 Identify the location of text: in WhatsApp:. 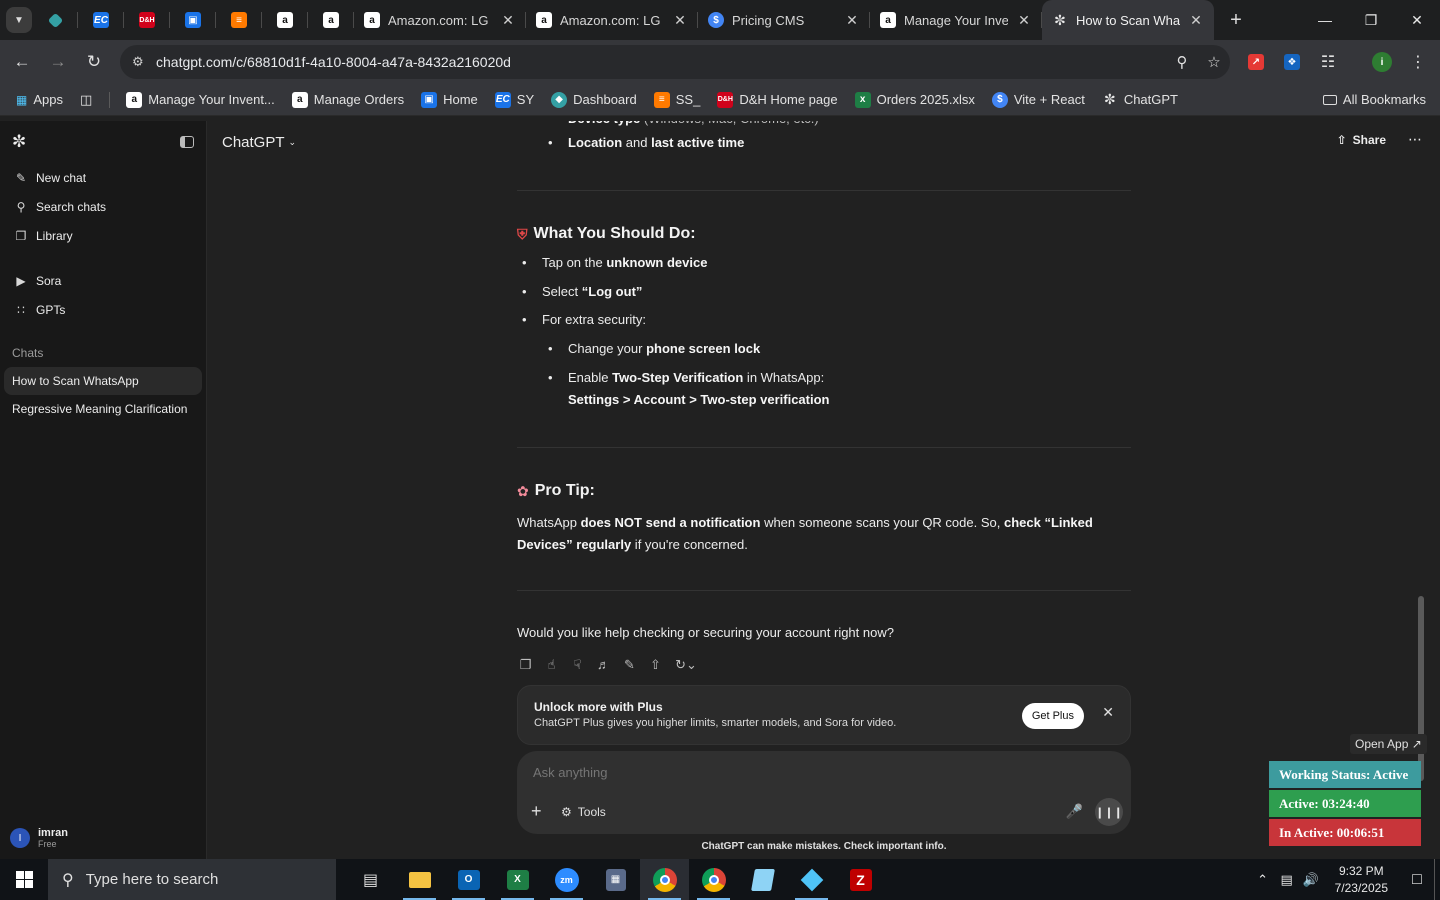
(784, 377).